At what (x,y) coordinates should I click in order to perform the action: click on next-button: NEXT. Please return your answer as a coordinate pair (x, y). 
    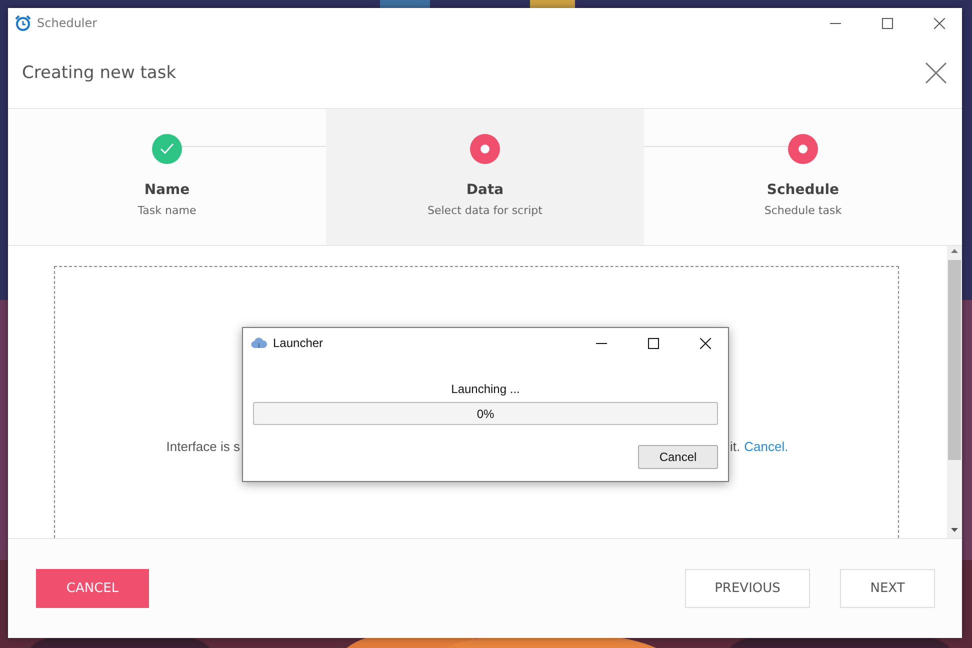
    Looking at the image, I should click on (887, 588).